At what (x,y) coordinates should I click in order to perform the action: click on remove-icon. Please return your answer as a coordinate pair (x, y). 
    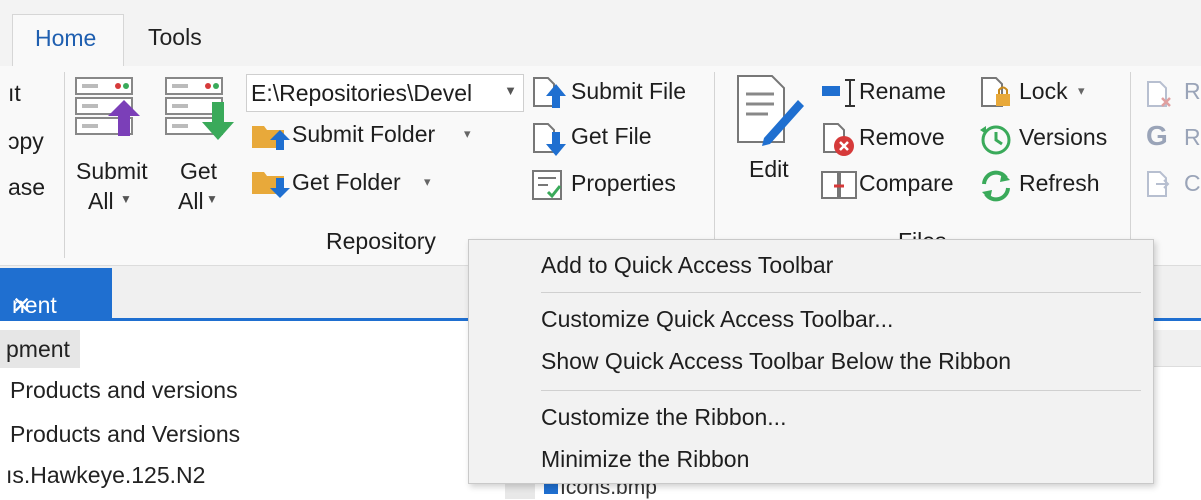
    Looking at the image, I should click on (838, 142).